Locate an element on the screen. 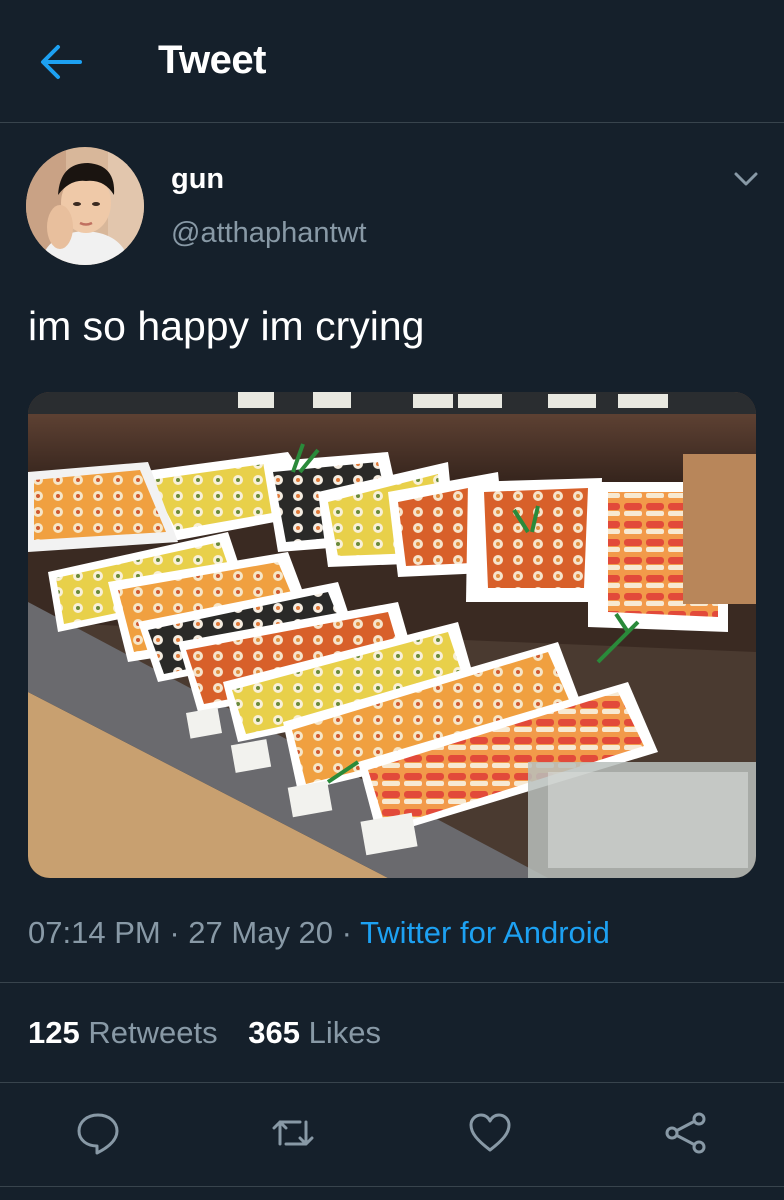 The height and width of the screenshot is (1200, 784). tweet-time: 07:14 PM is located at coordinates (94, 932).